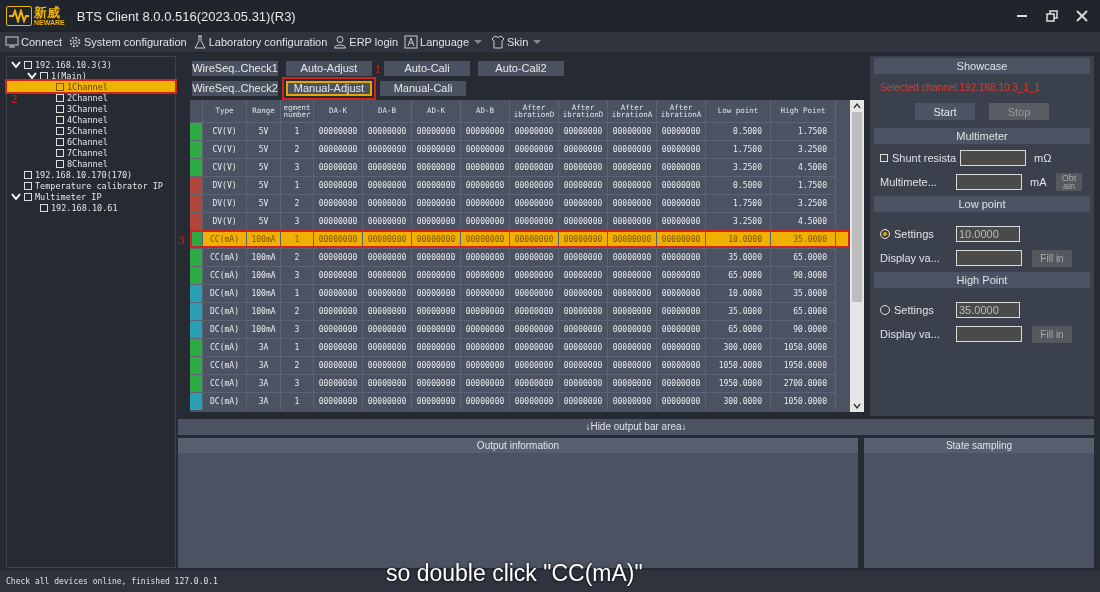 The height and width of the screenshot is (592, 1100). What do you see at coordinates (14, 98) in the screenshot?
I see `annotation-number: 2` at bounding box center [14, 98].